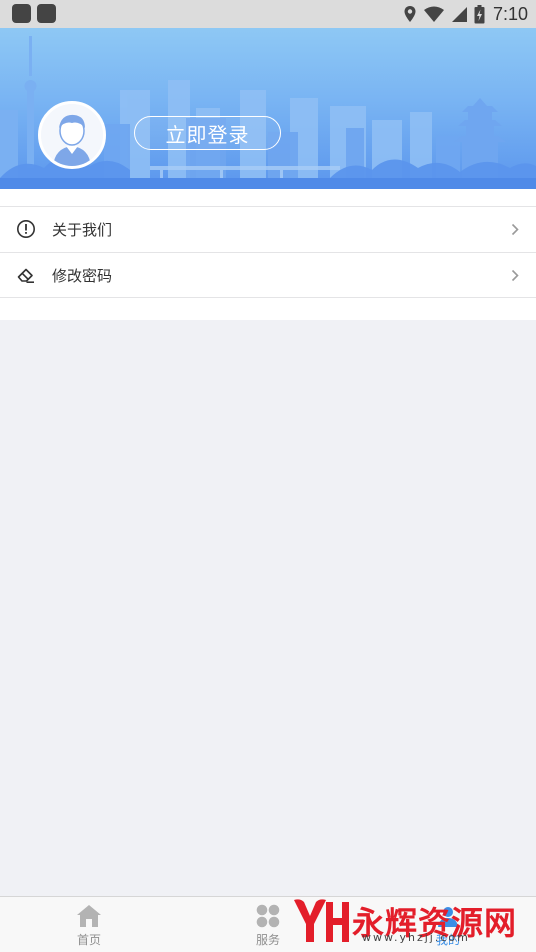  I want to click on home-icon, so click(89, 916).